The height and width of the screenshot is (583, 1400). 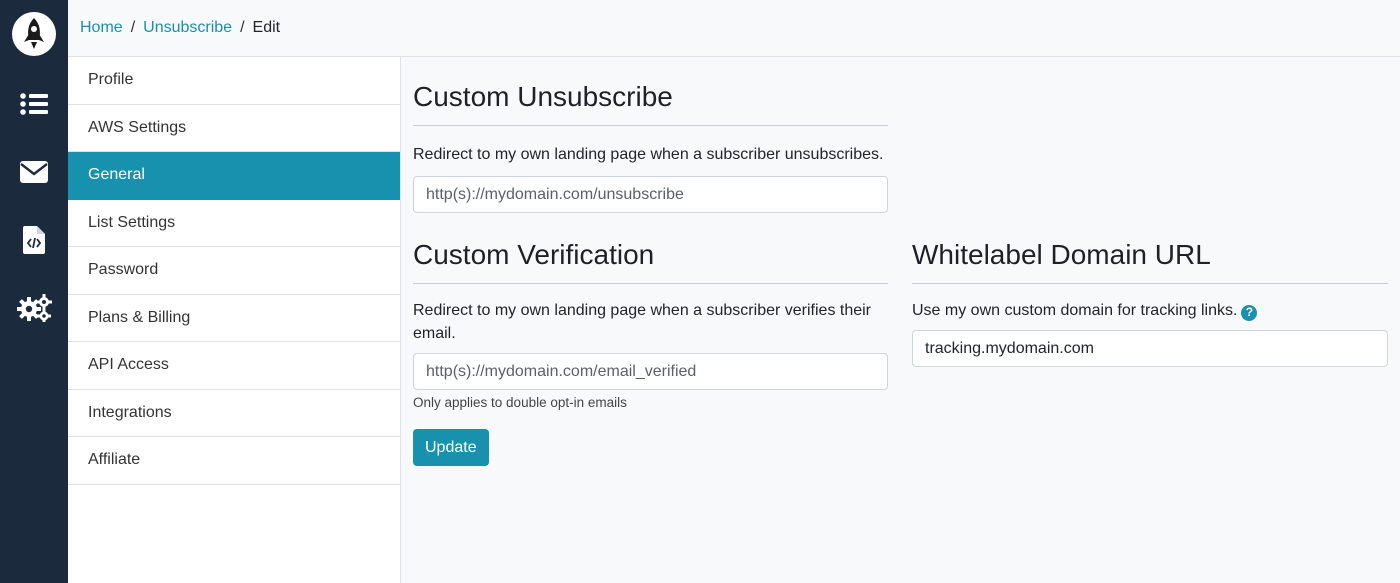 I want to click on breadcrumb-unsubscribe-link: Unsubscribe, so click(x=187, y=28).